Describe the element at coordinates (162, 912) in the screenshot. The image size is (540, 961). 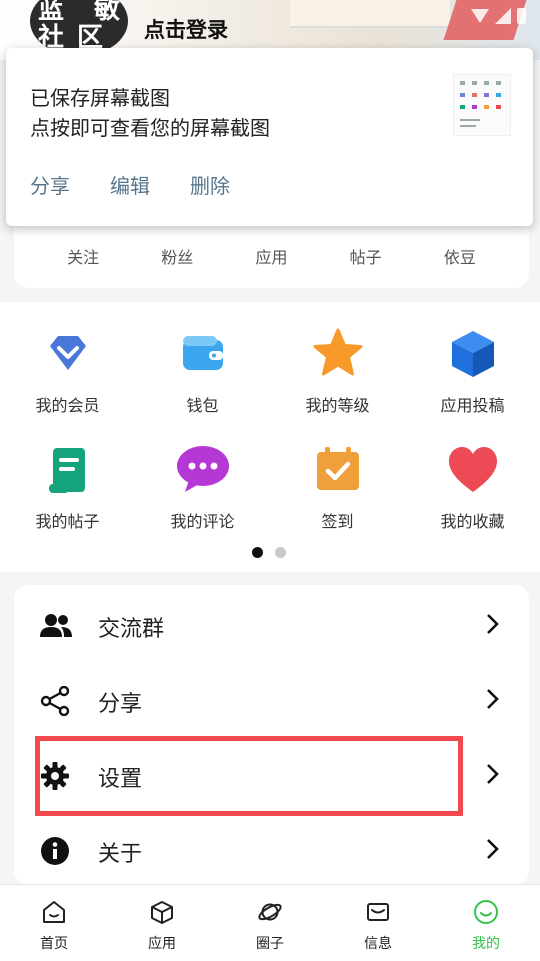
I see `box-icon` at that location.